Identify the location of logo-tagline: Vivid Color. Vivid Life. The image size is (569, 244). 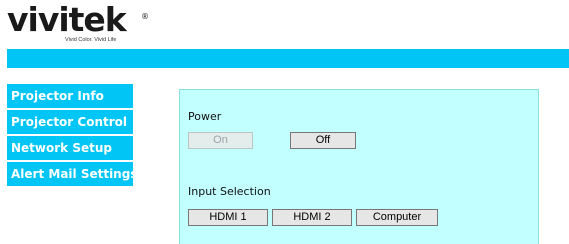
(91, 40).